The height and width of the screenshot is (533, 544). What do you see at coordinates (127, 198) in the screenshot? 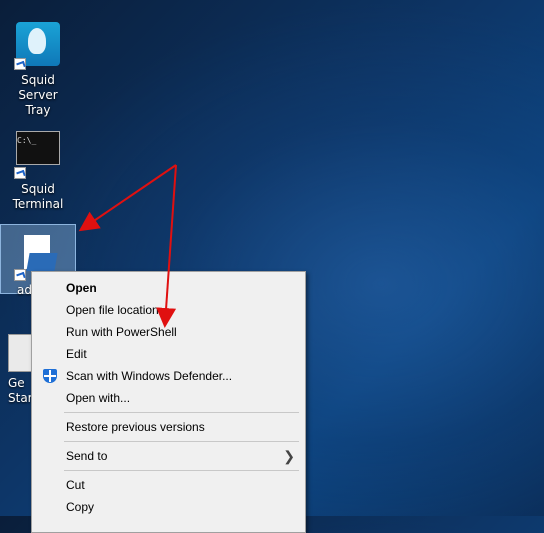
I see `annotation-arrow-to-icon` at bounding box center [127, 198].